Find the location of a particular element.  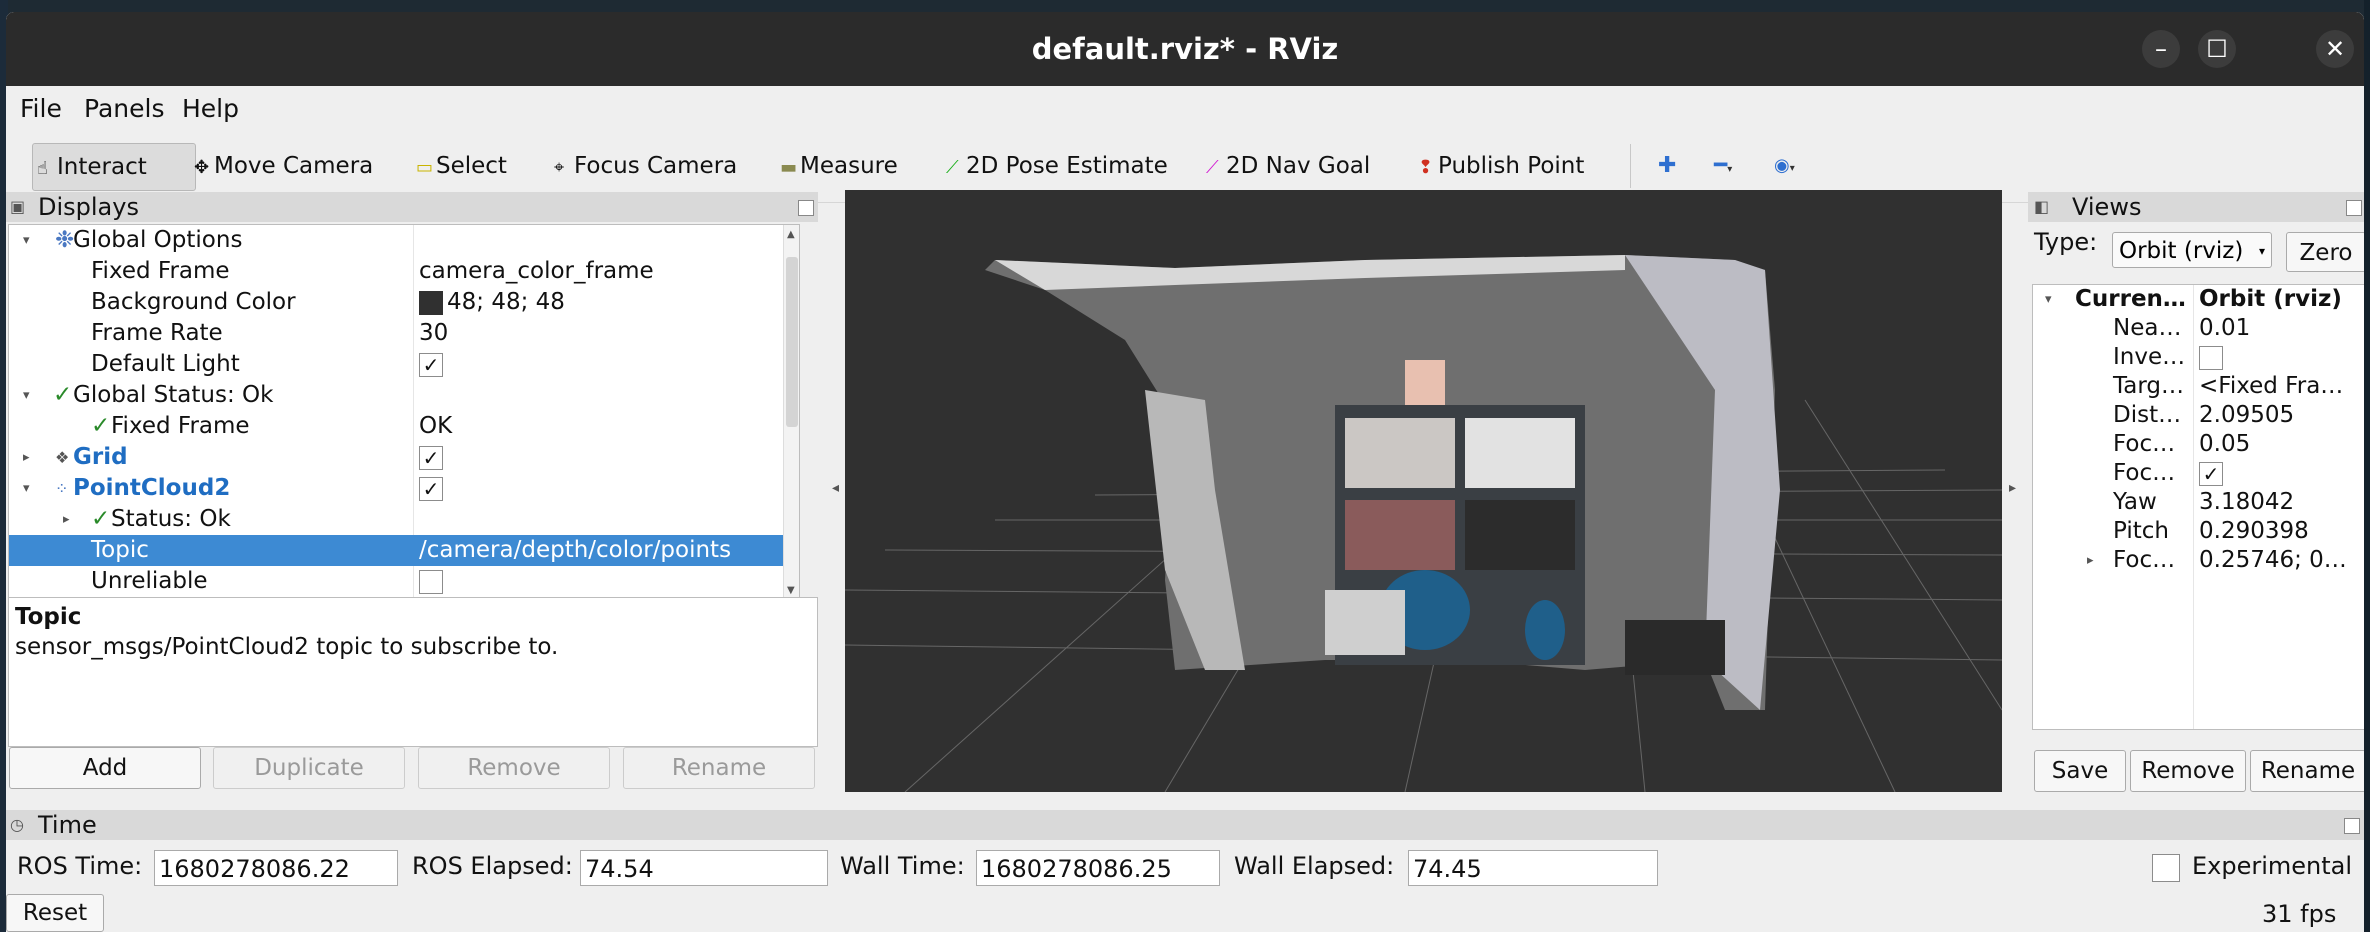

scrollbar-thumb is located at coordinates (792, 342).